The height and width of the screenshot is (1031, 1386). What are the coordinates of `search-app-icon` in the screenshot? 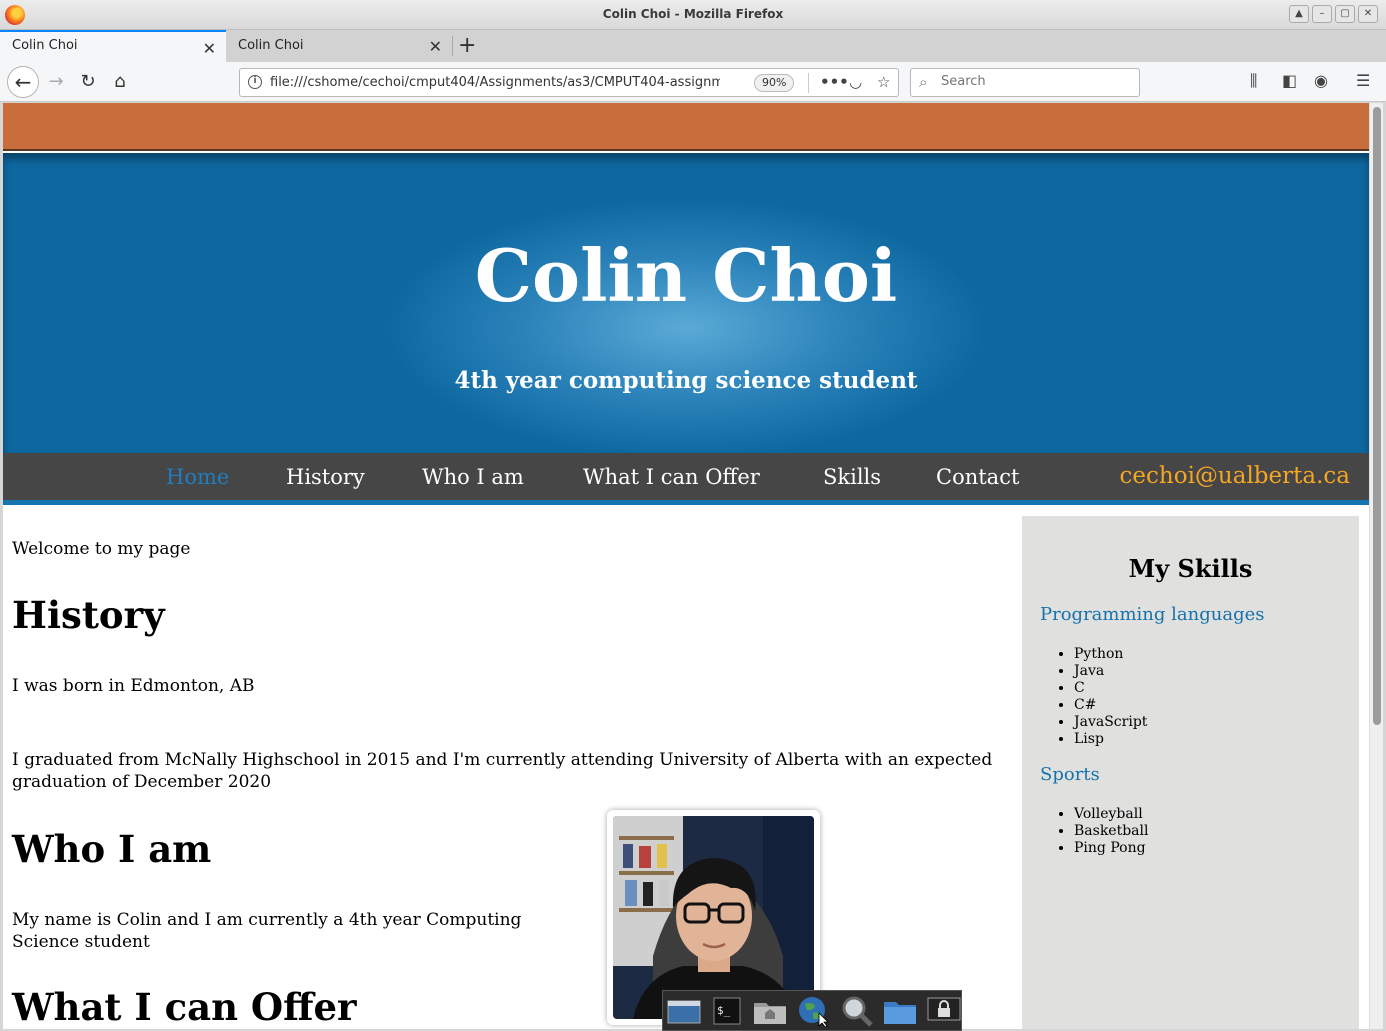 It's located at (857, 1011).